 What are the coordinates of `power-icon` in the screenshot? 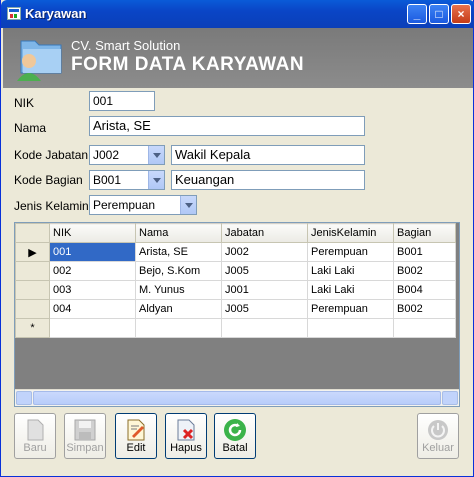 It's located at (438, 430).